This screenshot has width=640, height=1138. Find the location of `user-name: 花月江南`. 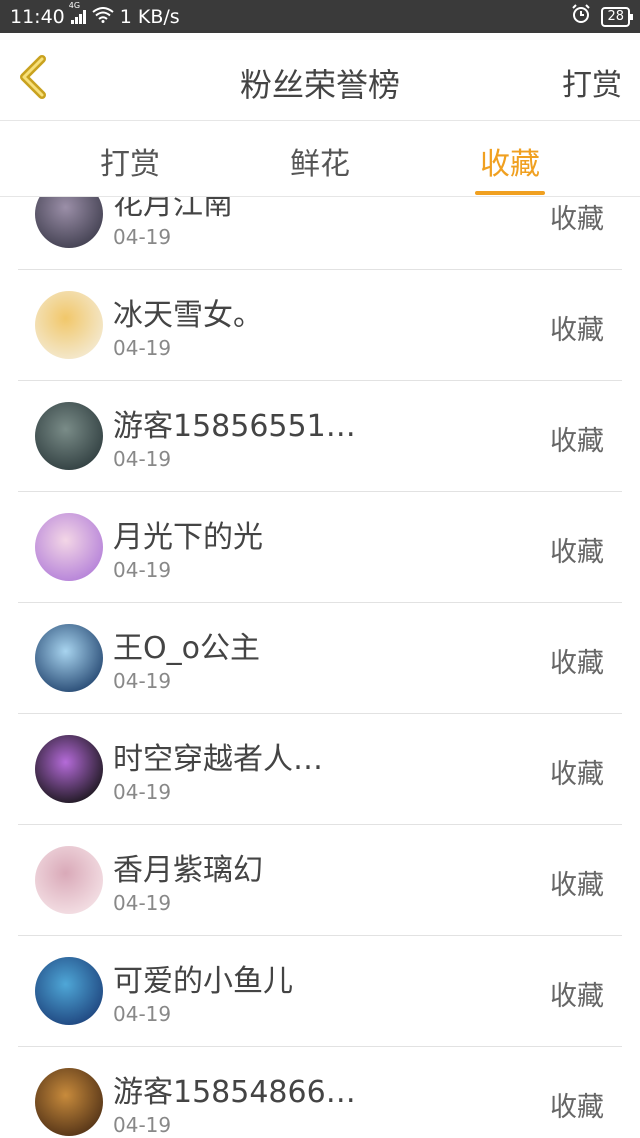

user-name: 花月江南 is located at coordinates (173, 209).